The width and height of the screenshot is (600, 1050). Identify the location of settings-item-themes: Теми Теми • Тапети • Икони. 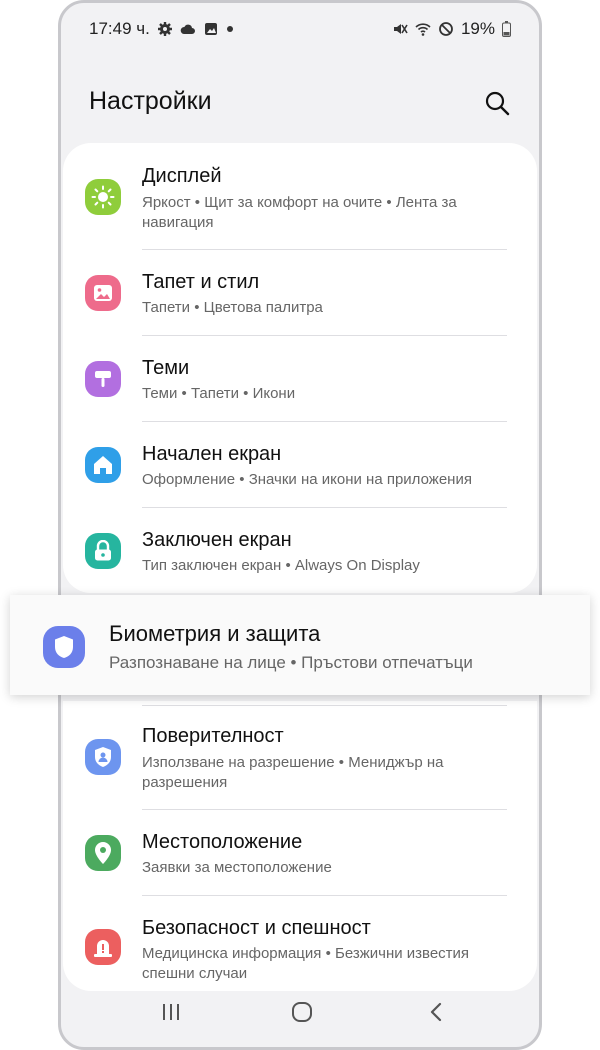
(296, 392).